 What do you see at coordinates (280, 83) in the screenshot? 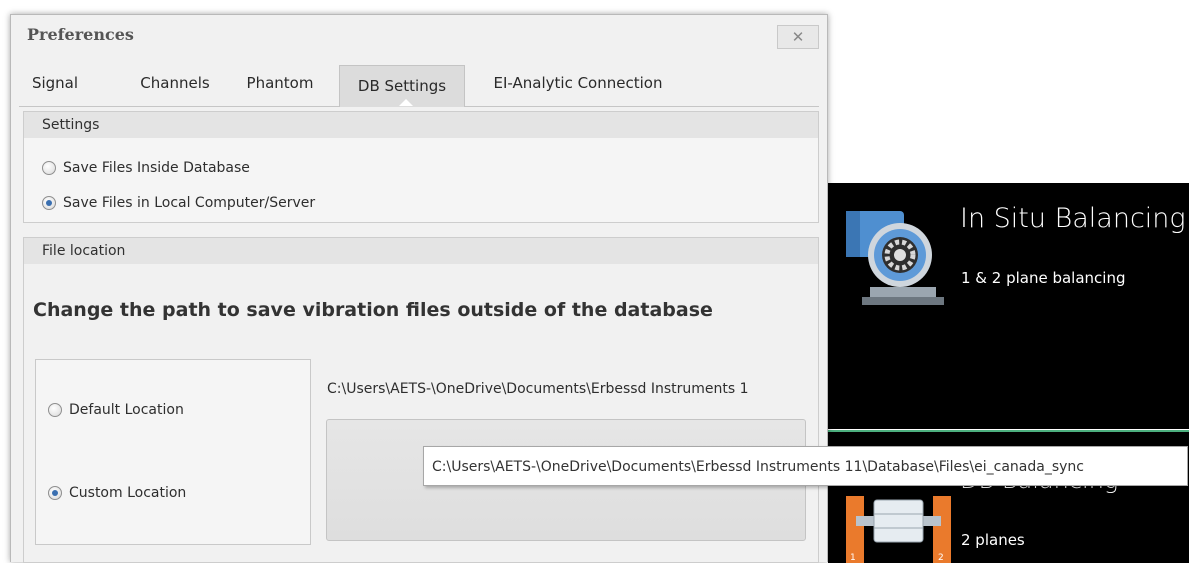
I see `tab-phantom: Phantom` at bounding box center [280, 83].